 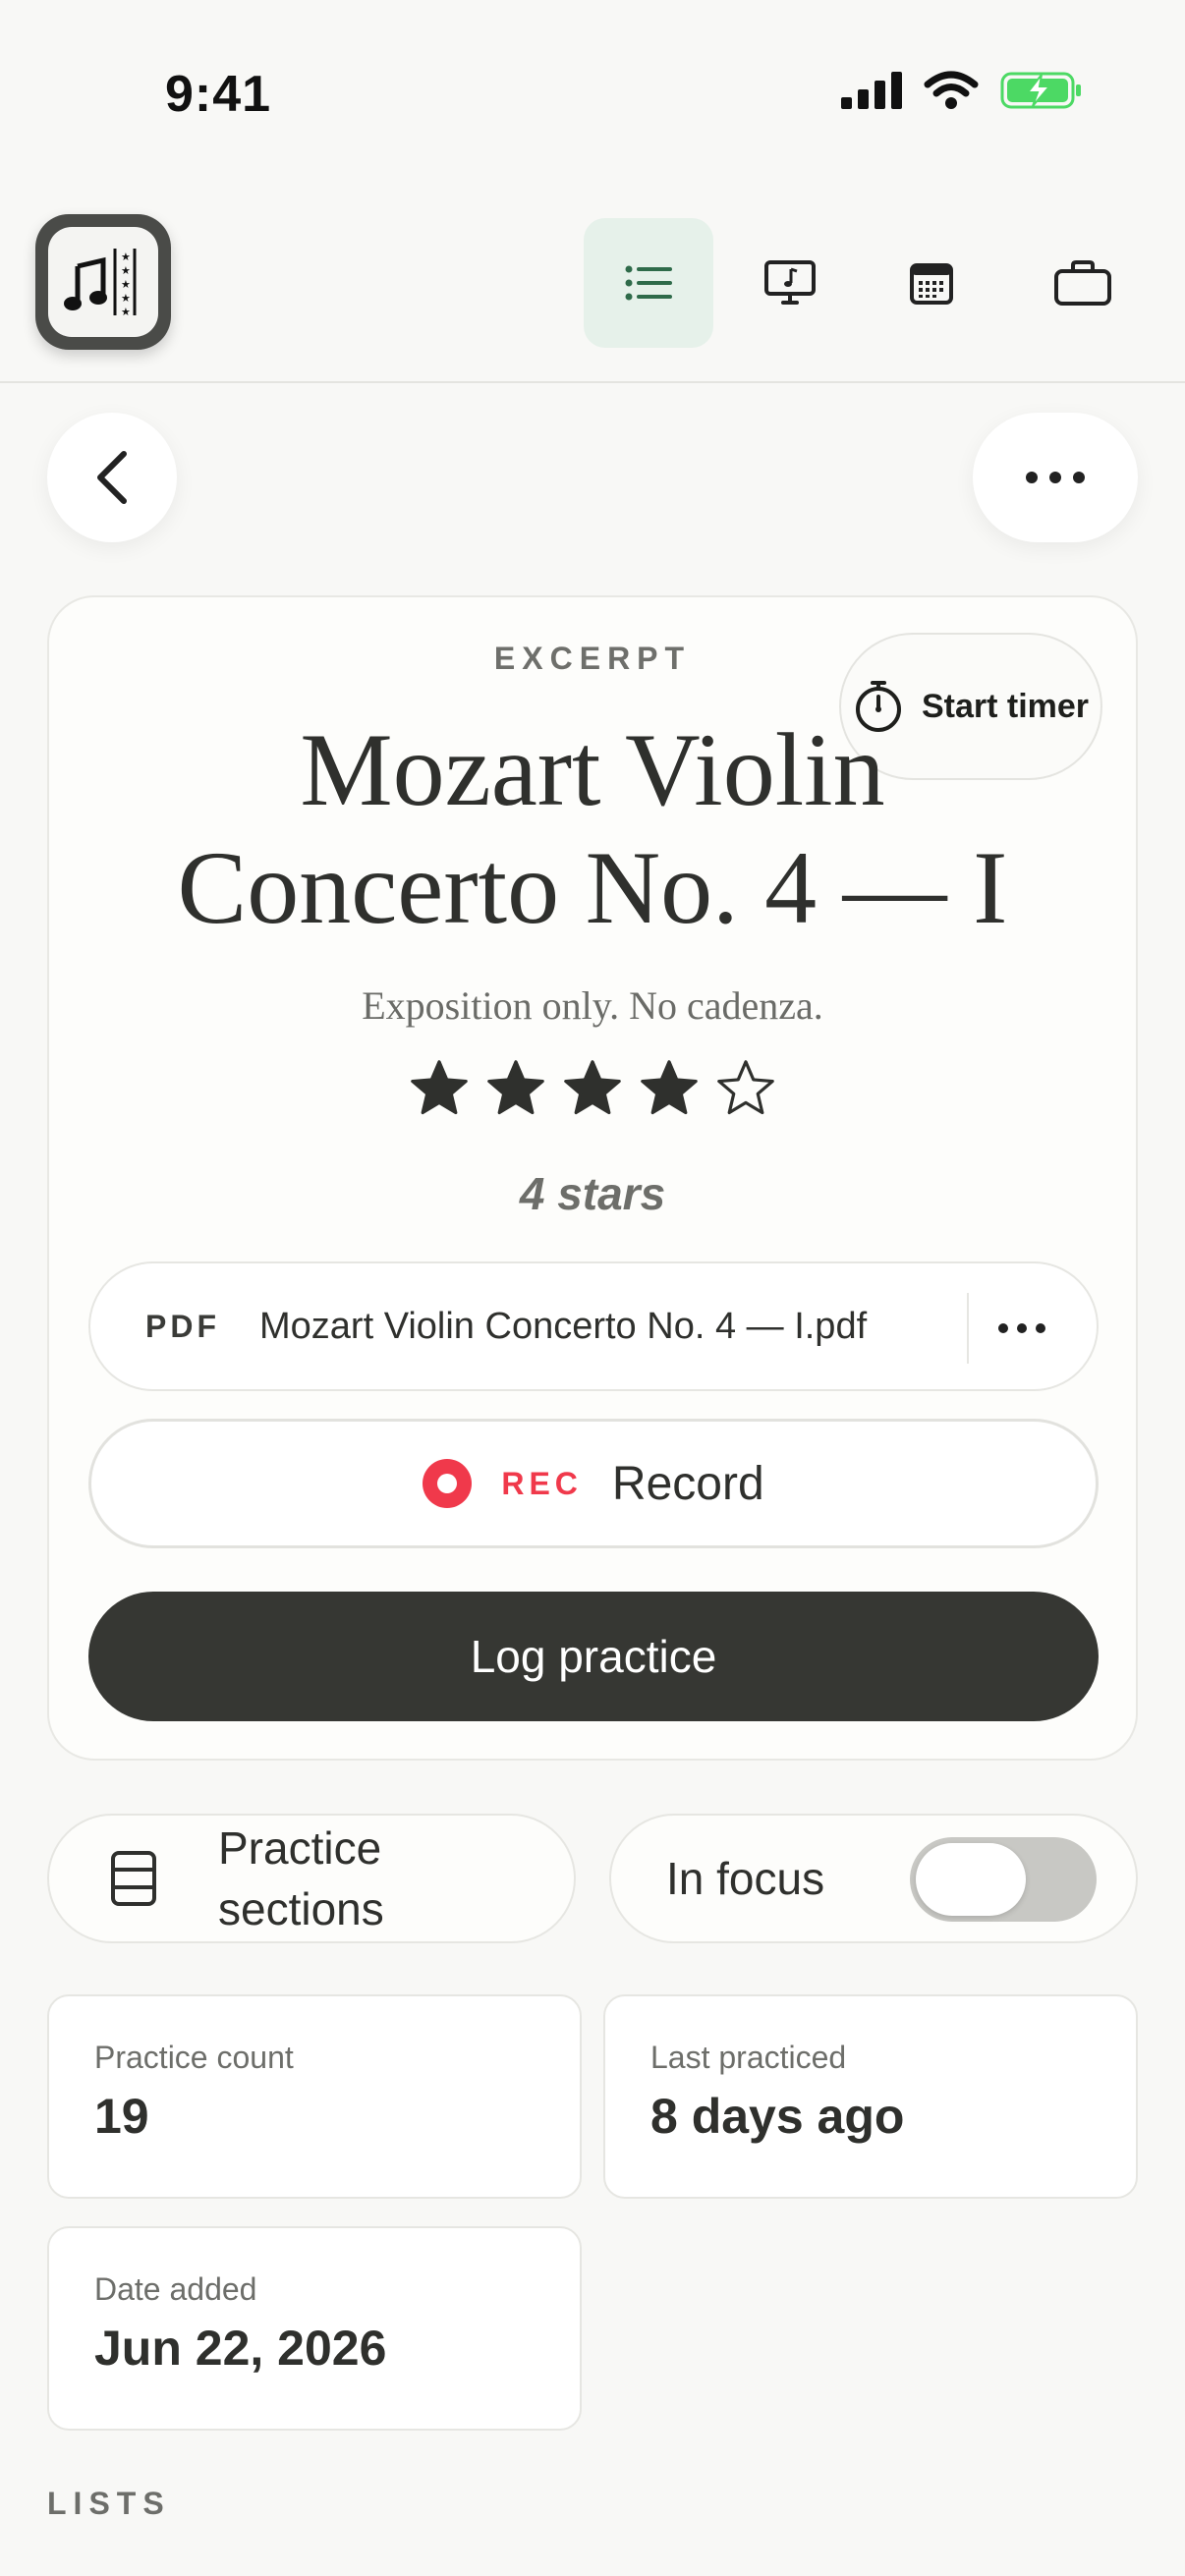 I want to click on monitor-music-icon, so click(x=790, y=282).